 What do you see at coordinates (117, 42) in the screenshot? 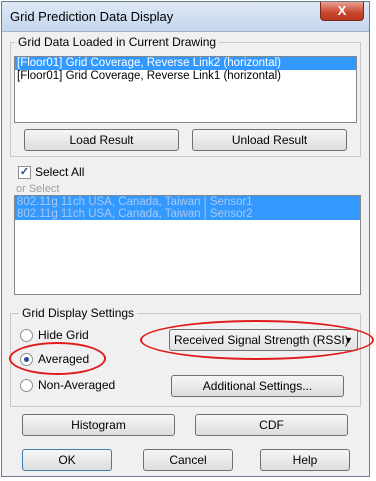
I see `grid-data-group-label: Grid Data Loaded in Current Drawing` at bounding box center [117, 42].